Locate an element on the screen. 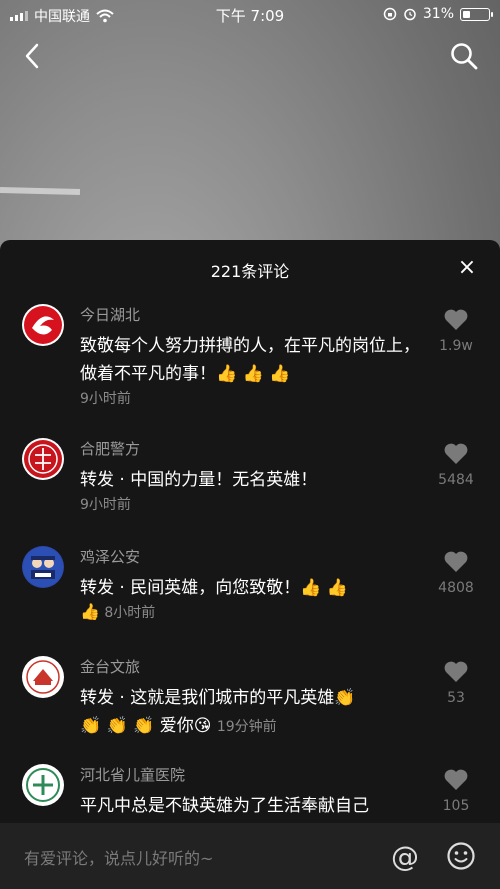 This screenshot has height=889, width=500. comment-time: 8小时前 is located at coordinates (130, 613).